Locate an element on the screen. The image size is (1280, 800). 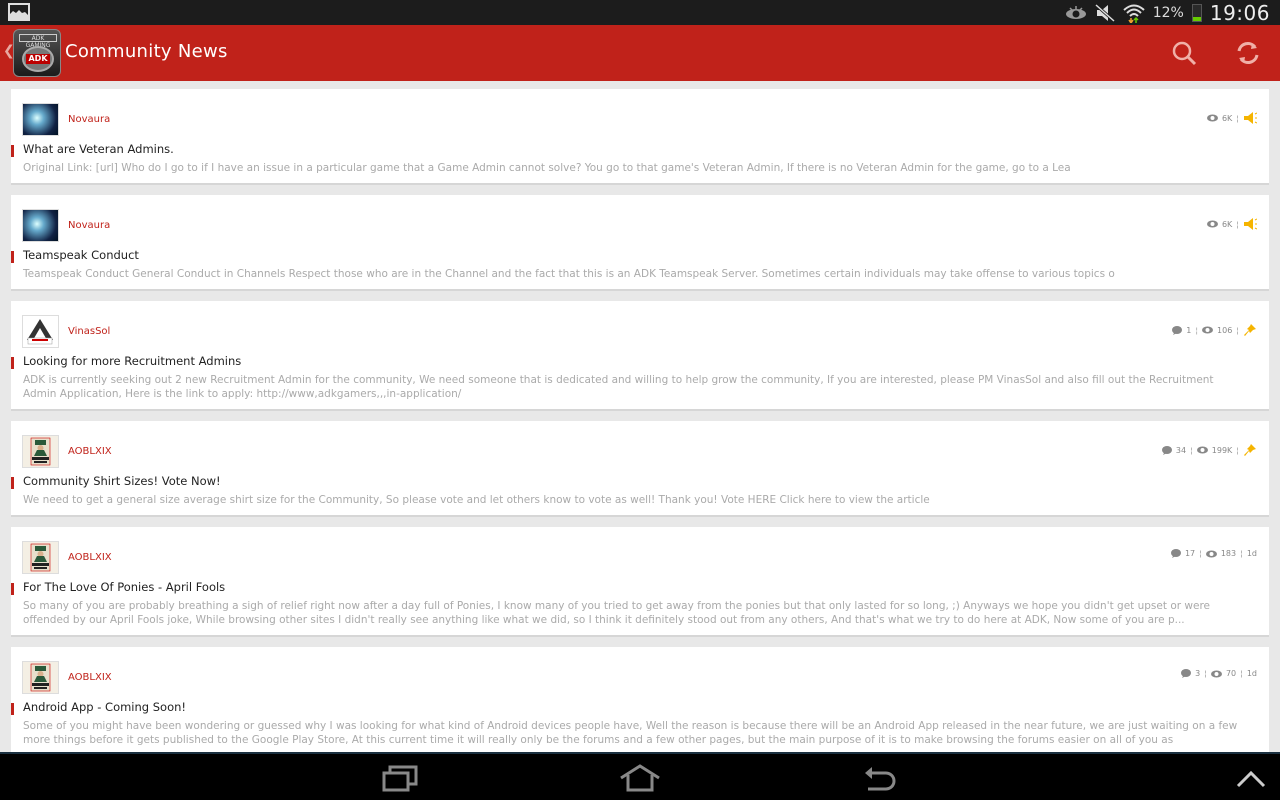
page-title: Community News is located at coordinates (146, 51).